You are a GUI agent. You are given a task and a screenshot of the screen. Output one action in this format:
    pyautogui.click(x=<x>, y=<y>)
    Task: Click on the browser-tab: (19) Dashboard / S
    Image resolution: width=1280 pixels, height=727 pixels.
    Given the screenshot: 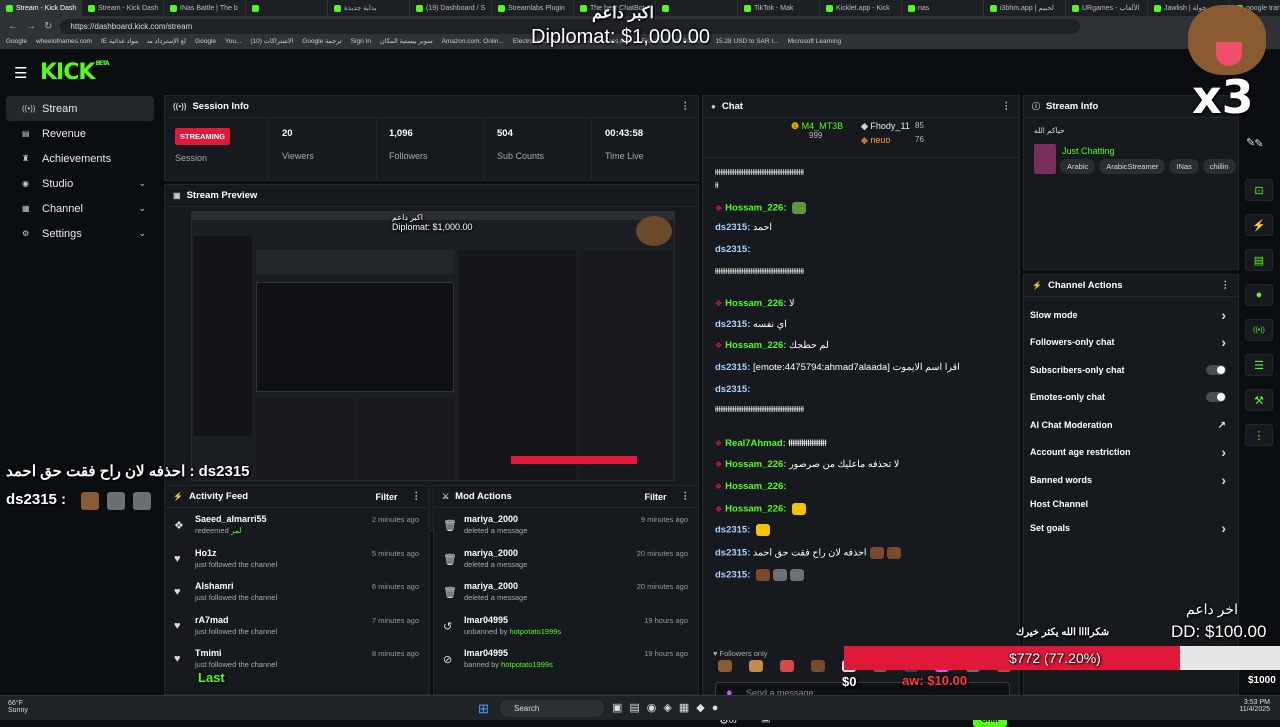 What is the action you would take?
    pyautogui.click(x=451, y=8)
    